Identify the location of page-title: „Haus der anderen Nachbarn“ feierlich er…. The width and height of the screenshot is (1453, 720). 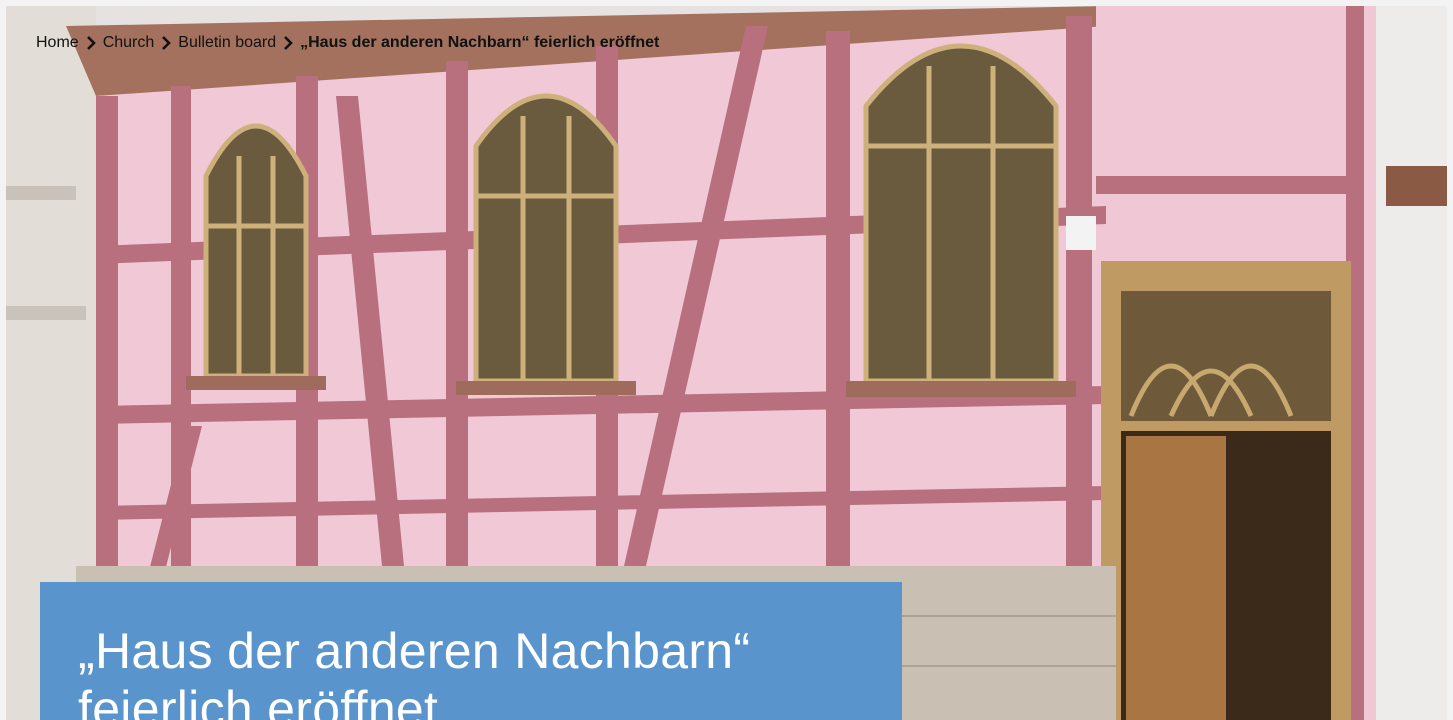
(414, 671).